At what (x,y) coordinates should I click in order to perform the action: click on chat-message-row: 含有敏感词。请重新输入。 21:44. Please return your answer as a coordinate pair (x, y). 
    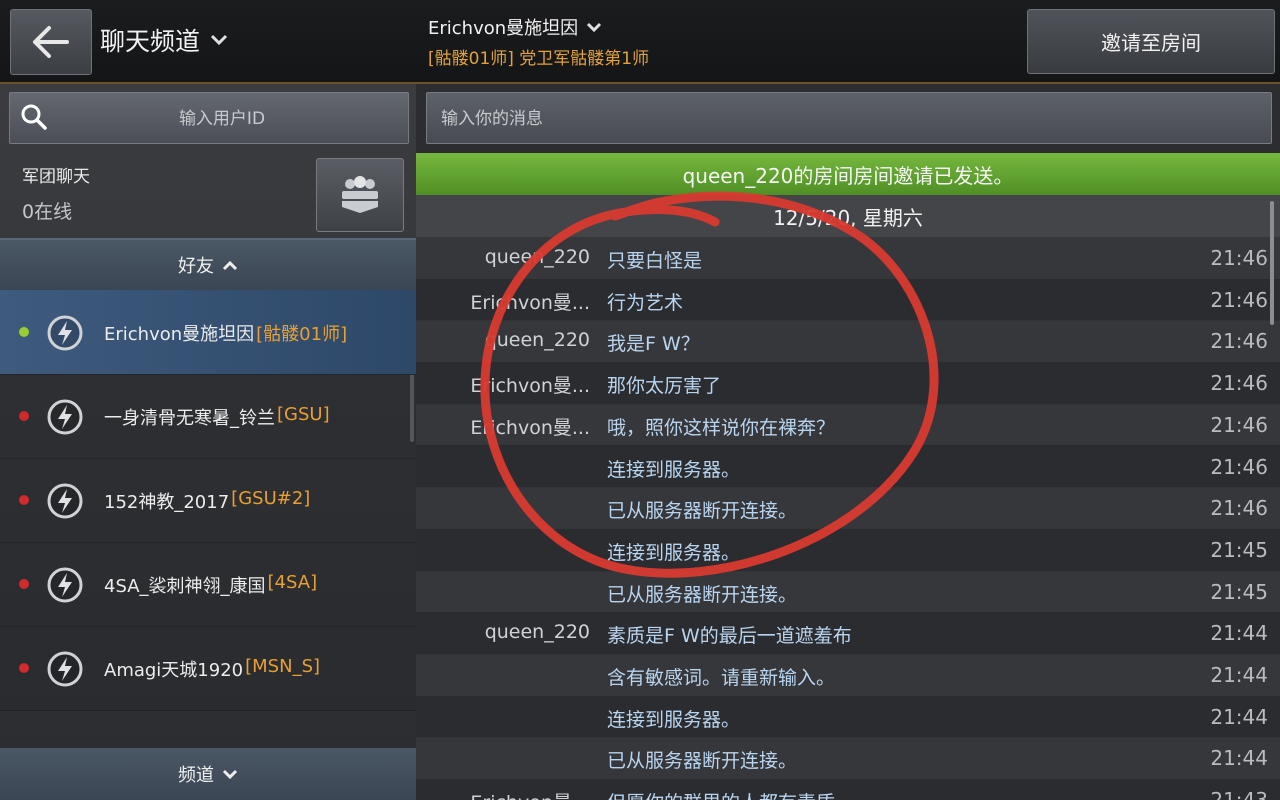
    Looking at the image, I should click on (848, 675).